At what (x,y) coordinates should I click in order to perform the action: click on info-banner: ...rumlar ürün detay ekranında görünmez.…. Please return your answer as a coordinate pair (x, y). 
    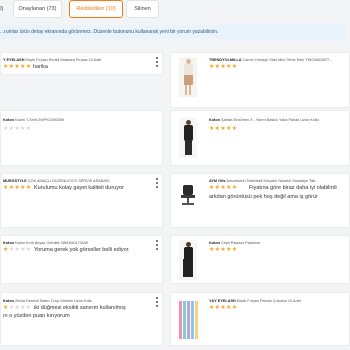
    Looking at the image, I should click on (172, 32).